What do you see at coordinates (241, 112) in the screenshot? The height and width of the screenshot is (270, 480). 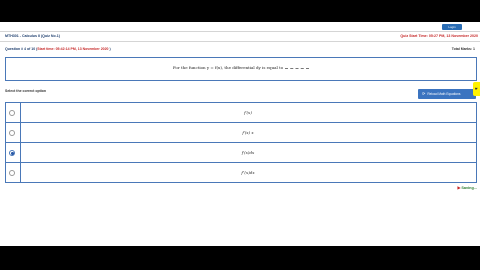 I see `option-1: f′(x)` at bounding box center [241, 112].